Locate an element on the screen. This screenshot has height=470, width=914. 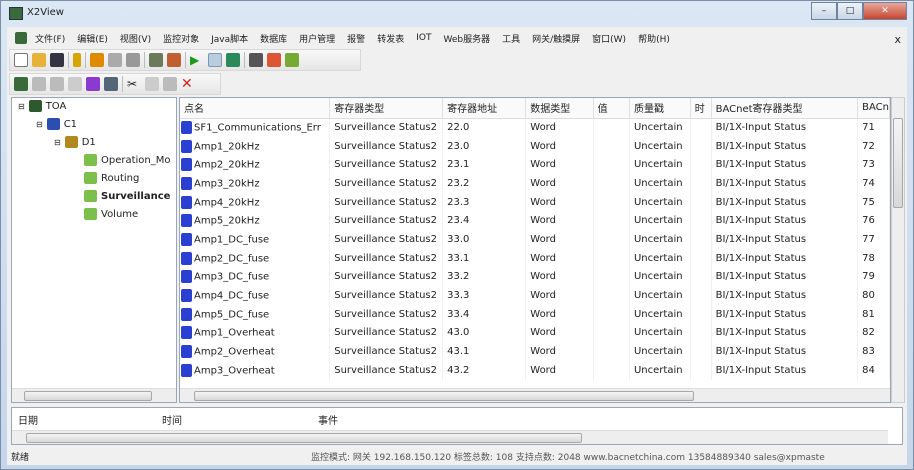
cut-icon: ✂ is located at coordinates (134, 84).